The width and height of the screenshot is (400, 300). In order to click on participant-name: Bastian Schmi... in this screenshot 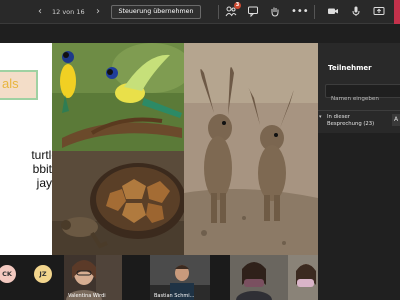, I will do `click(174, 296)`.